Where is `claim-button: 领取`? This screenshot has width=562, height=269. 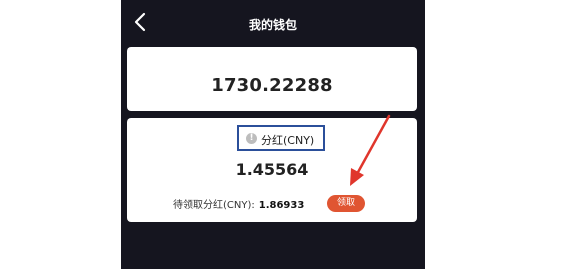 claim-button: 领取 is located at coordinates (346, 203).